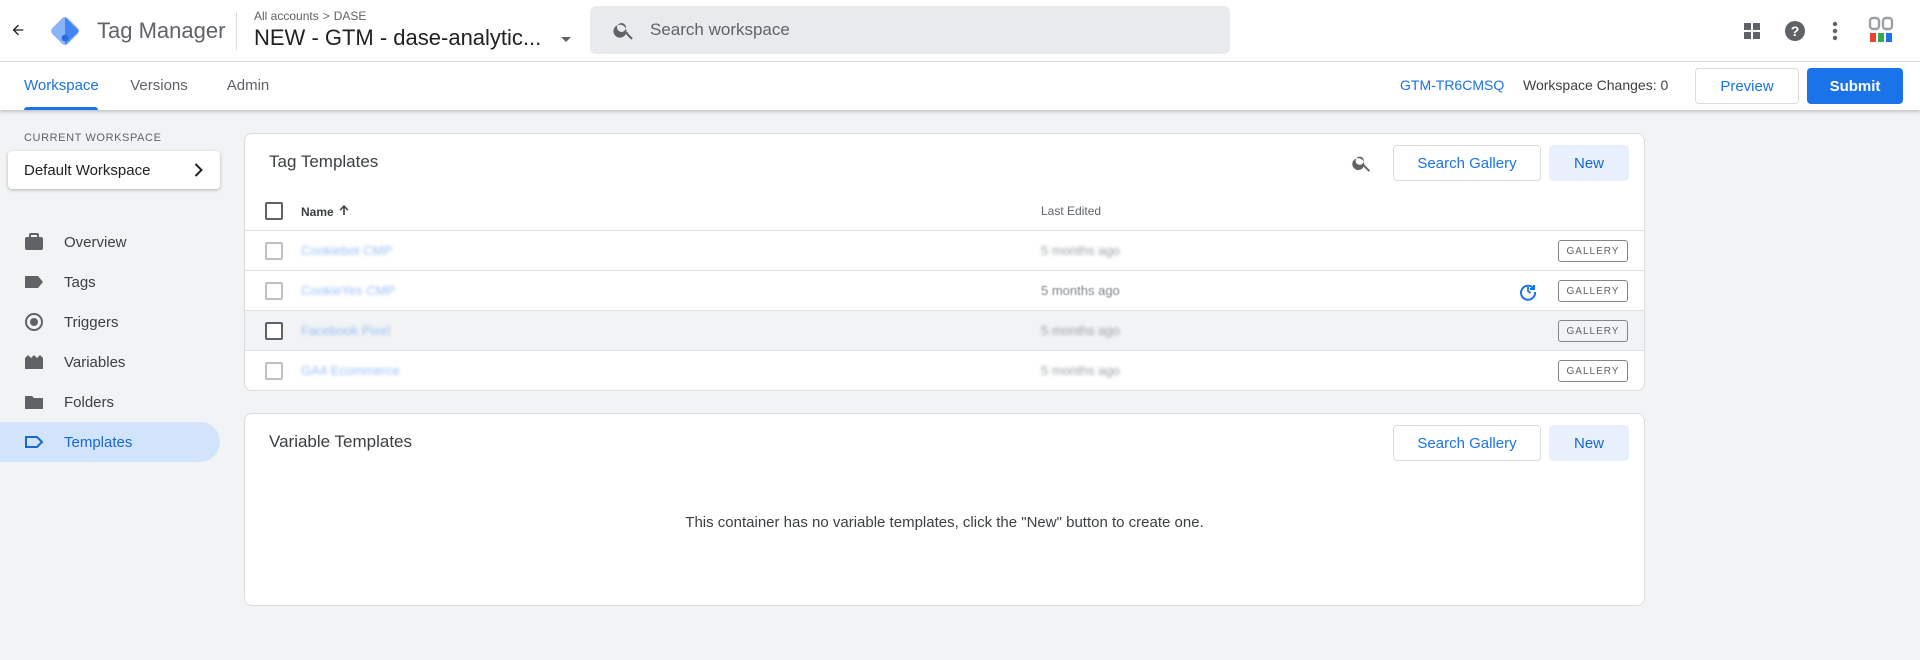  Describe the element at coordinates (345, 330) in the screenshot. I see `template-name: Facebook Pixel` at that location.